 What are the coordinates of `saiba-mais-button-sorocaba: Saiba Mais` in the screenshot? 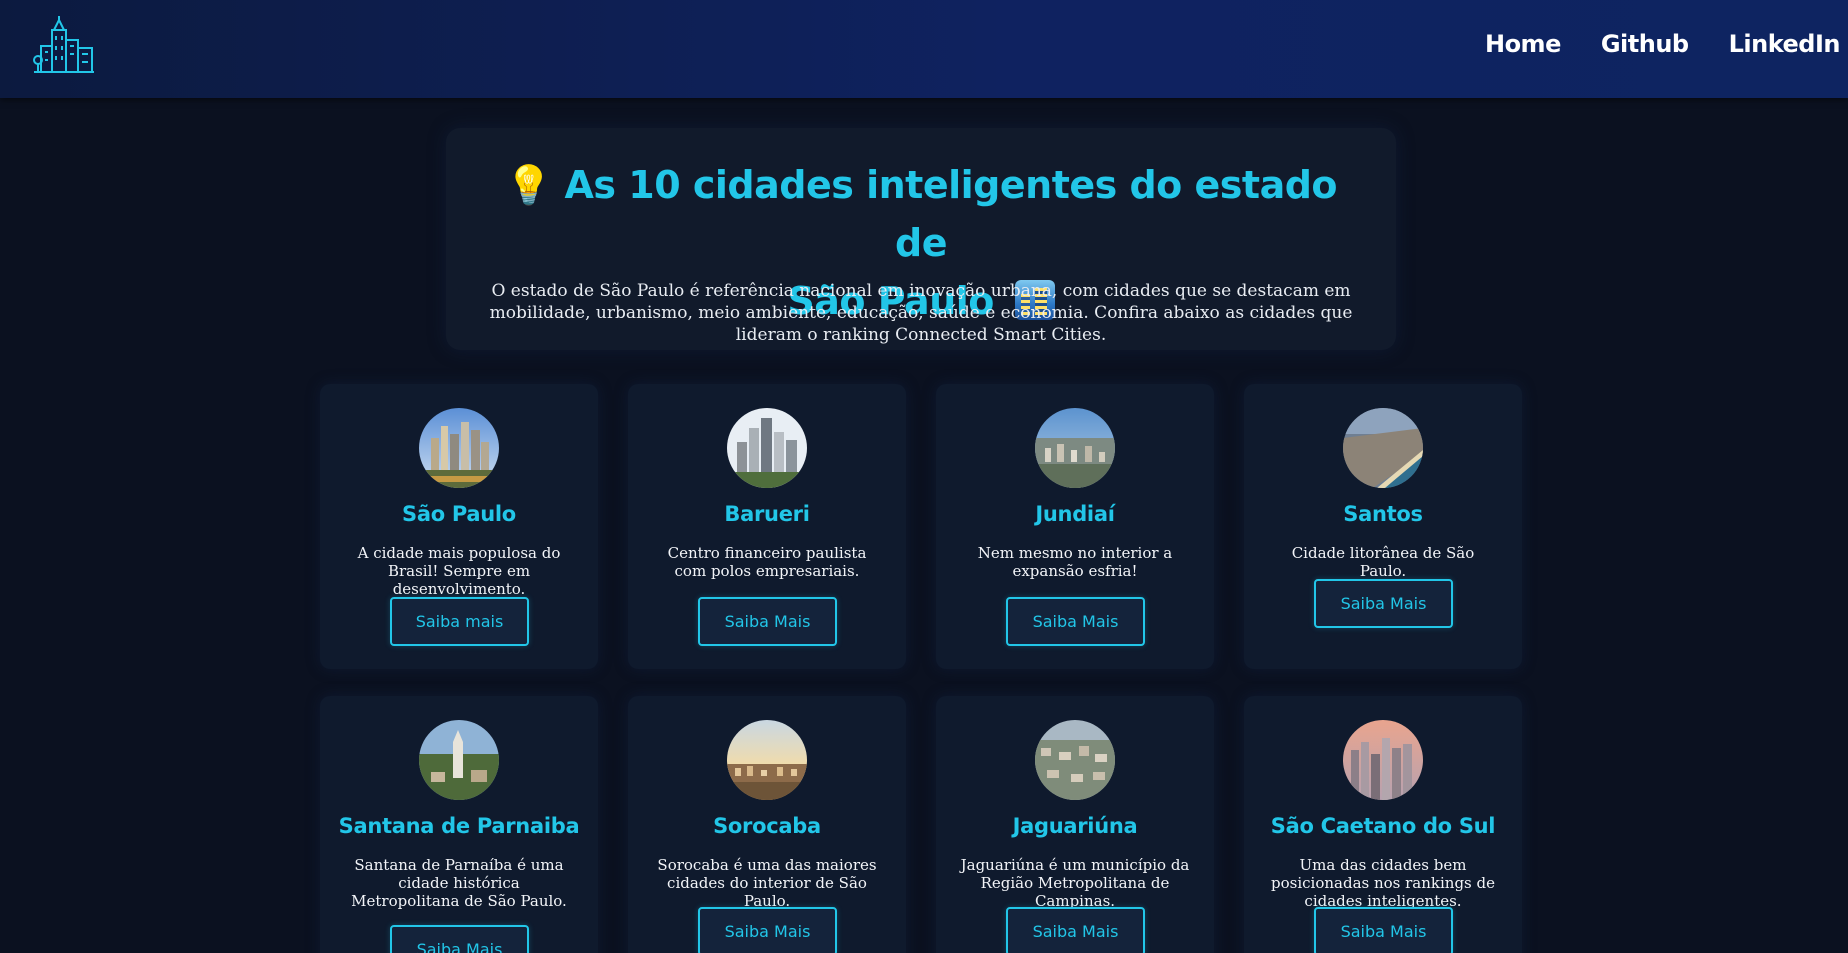 It's located at (767, 930).